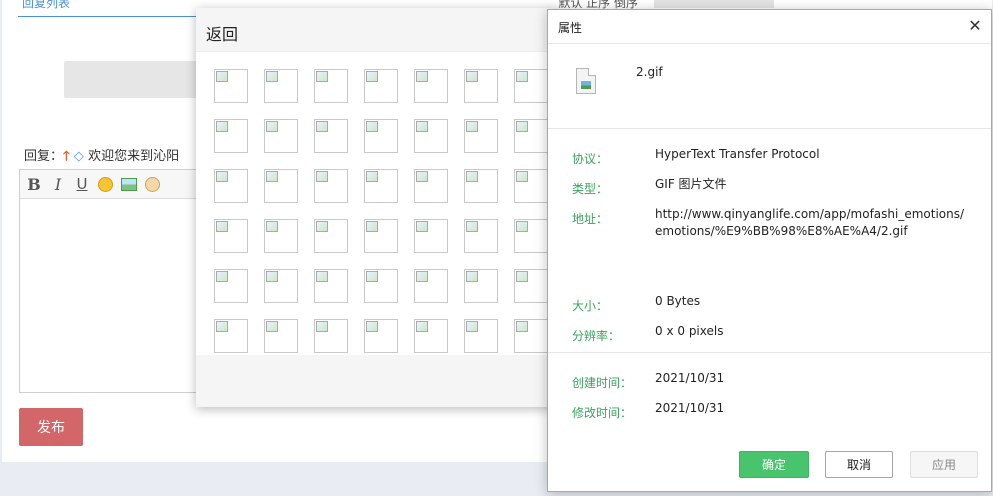 The height and width of the screenshot is (496, 993). What do you see at coordinates (774, 464) in the screenshot?
I see `ok-button: 确定` at bounding box center [774, 464].